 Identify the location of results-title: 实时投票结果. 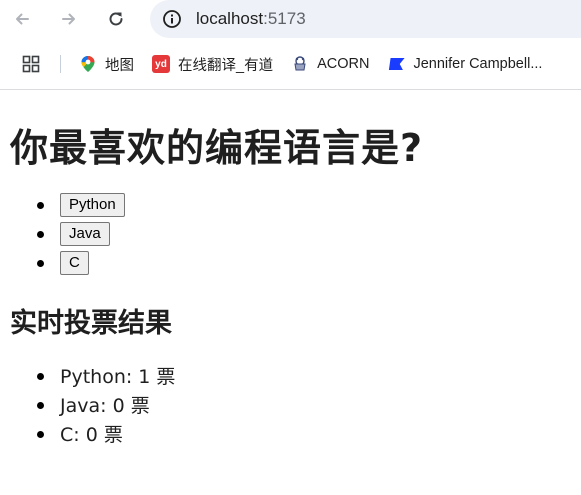
(91, 323).